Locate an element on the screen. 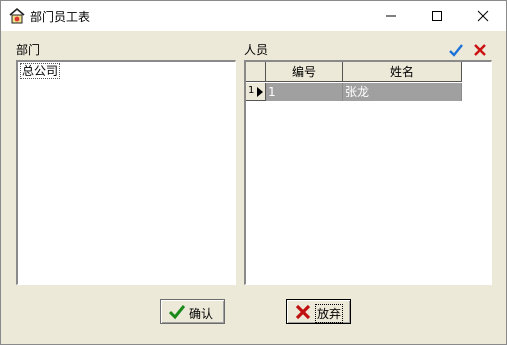 The height and width of the screenshot is (345, 507). maximize-button is located at coordinates (437, 16).